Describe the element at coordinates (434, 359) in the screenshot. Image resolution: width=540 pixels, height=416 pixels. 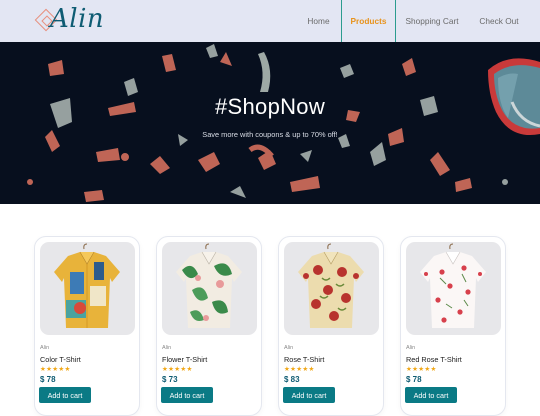
I see `product-name: Red Rose T-Shirt` at that location.